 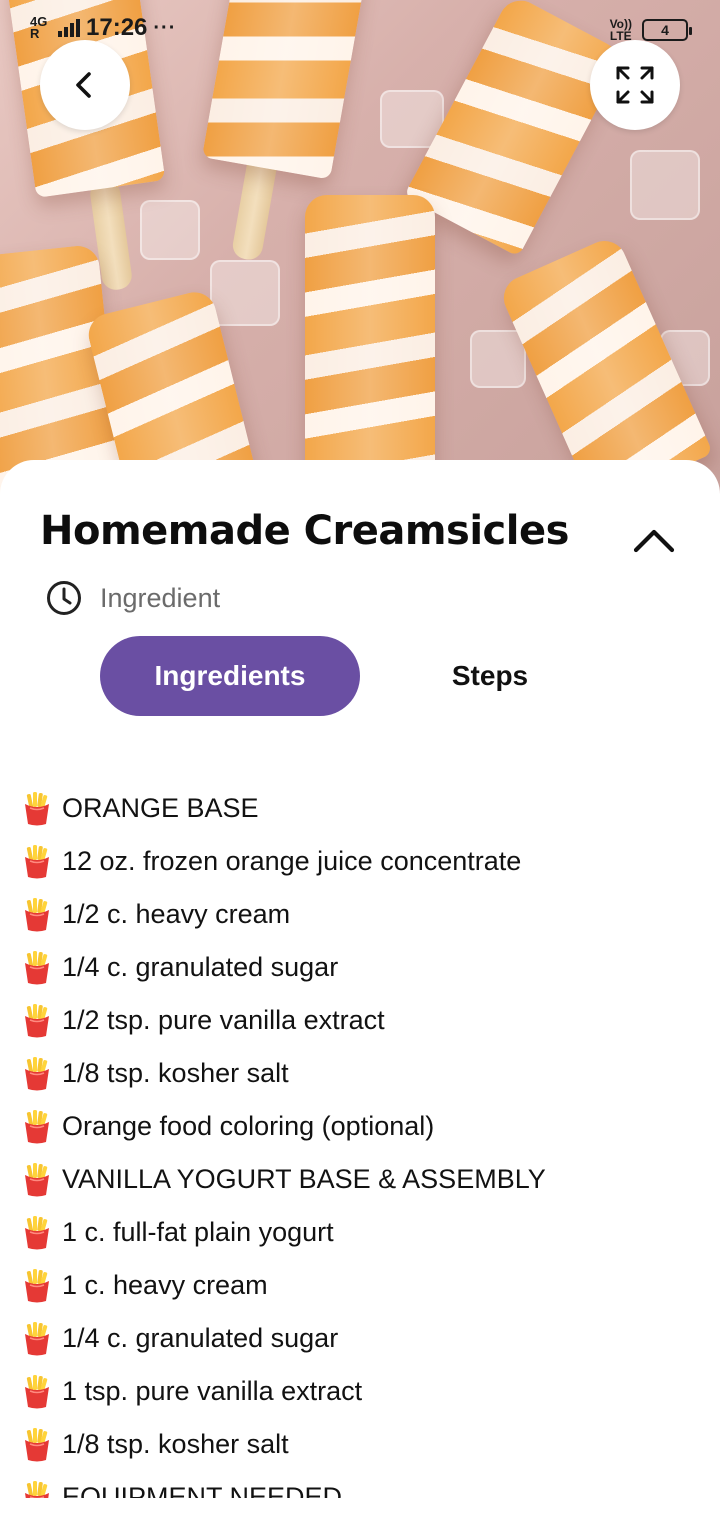 I want to click on expand-icon, so click(x=635, y=85).